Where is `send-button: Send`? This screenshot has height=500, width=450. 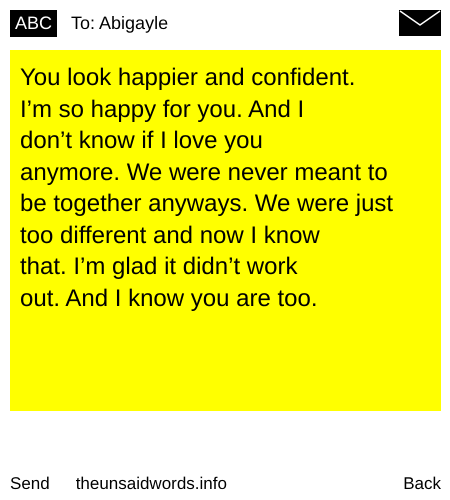
send-button: Send is located at coordinates (30, 484).